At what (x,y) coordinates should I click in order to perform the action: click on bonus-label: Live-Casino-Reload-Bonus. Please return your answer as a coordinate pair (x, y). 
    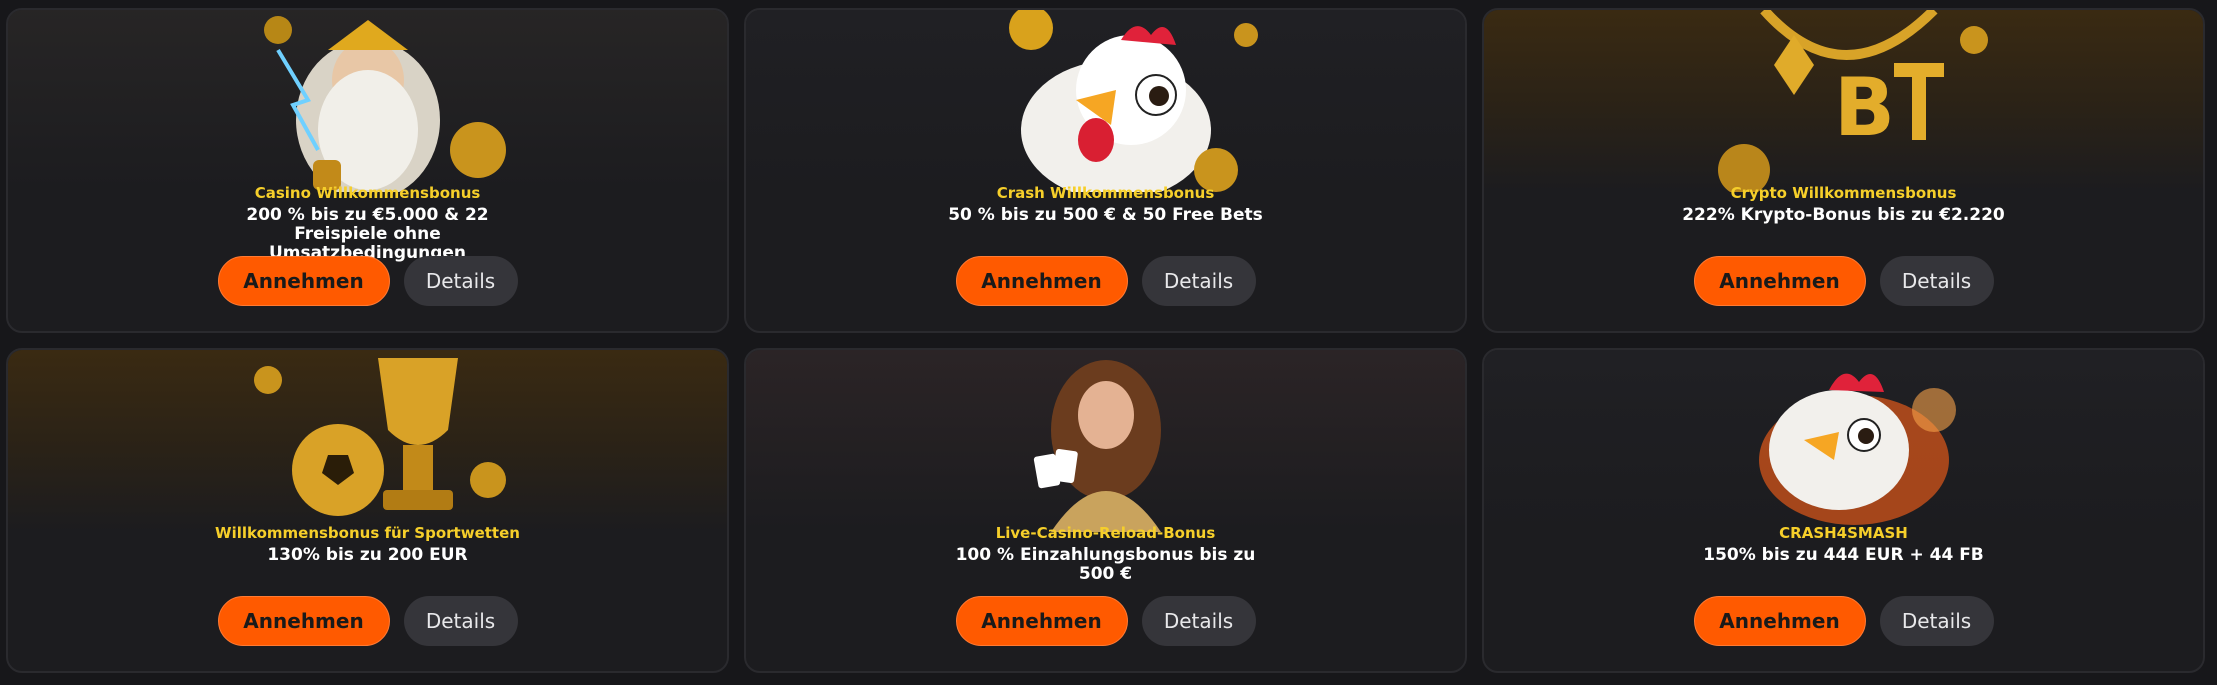
    Looking at the image, I should click on (1105, 533).